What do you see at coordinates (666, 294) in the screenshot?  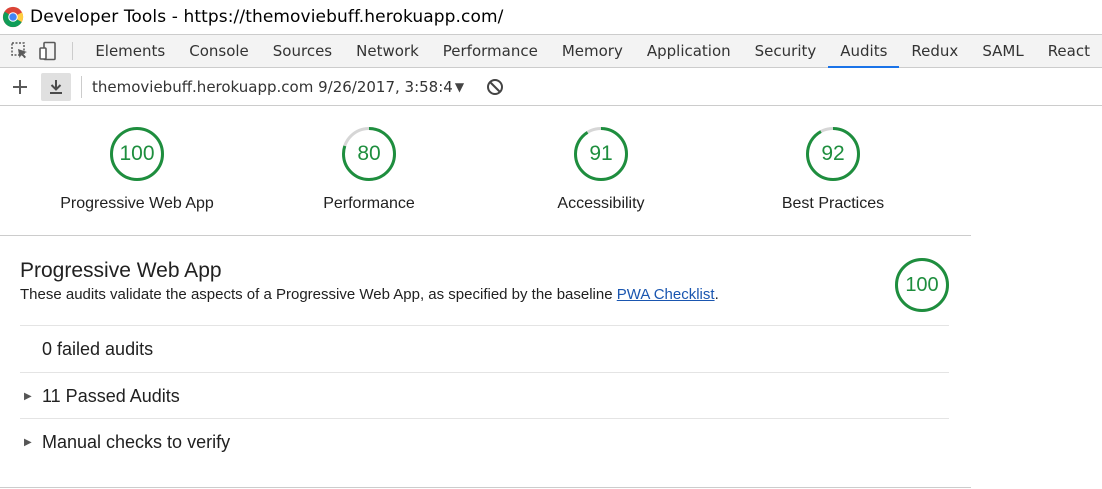 I see `pwa-checklist-link: PWA Checklist` at bounding box center [666, 294].